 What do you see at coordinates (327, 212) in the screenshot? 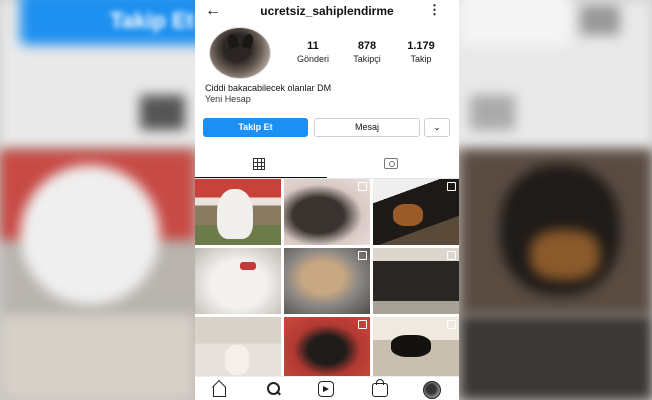
I see `post-dark-cat-sleeping` at bounding box center [327, 212].